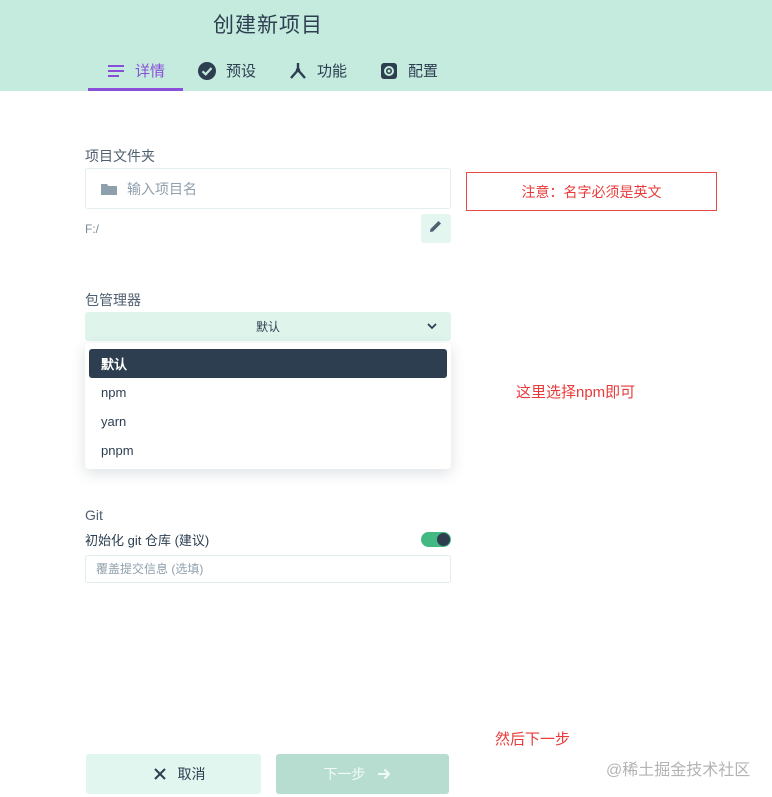  I want to click on project-path: F:/, so click(92, 229).